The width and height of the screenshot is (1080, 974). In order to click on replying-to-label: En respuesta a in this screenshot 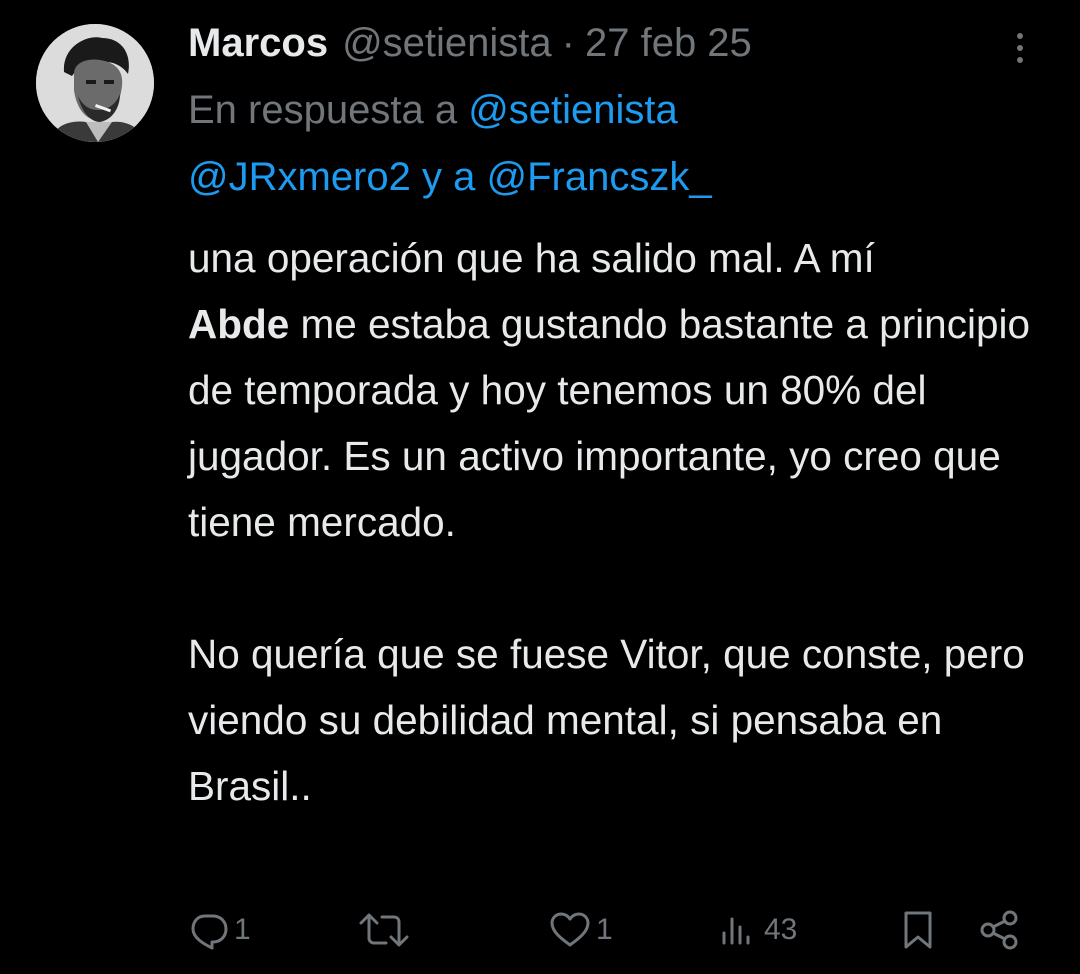, I will do `click(323, 110)`.